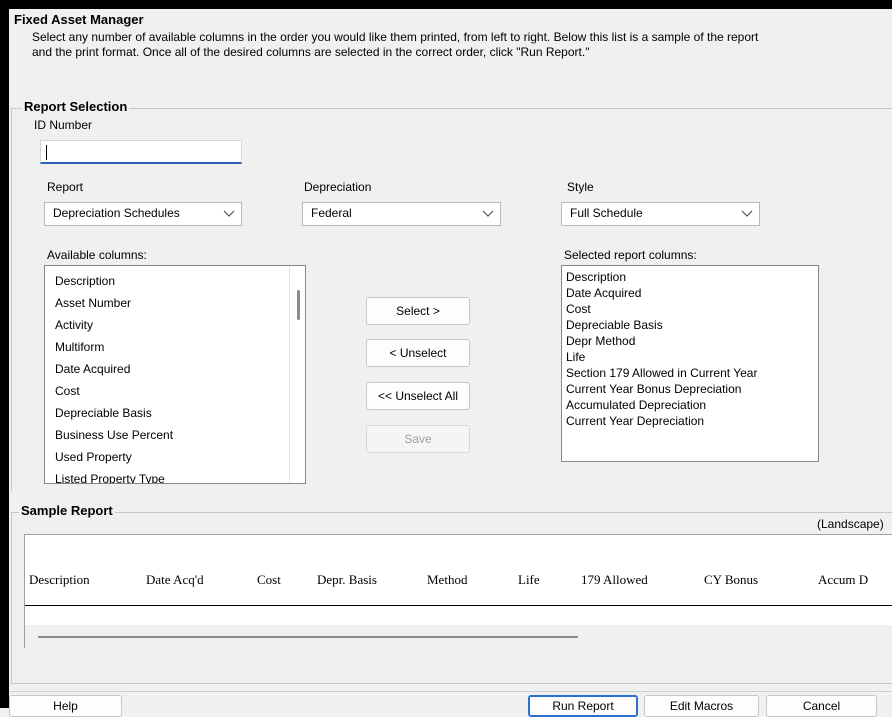 The width and height of the screenshot is (892, 717). Describe the element at coordinates (67, 510) in the screenshot. I see `sample-report-label: Sample Report` at that location.